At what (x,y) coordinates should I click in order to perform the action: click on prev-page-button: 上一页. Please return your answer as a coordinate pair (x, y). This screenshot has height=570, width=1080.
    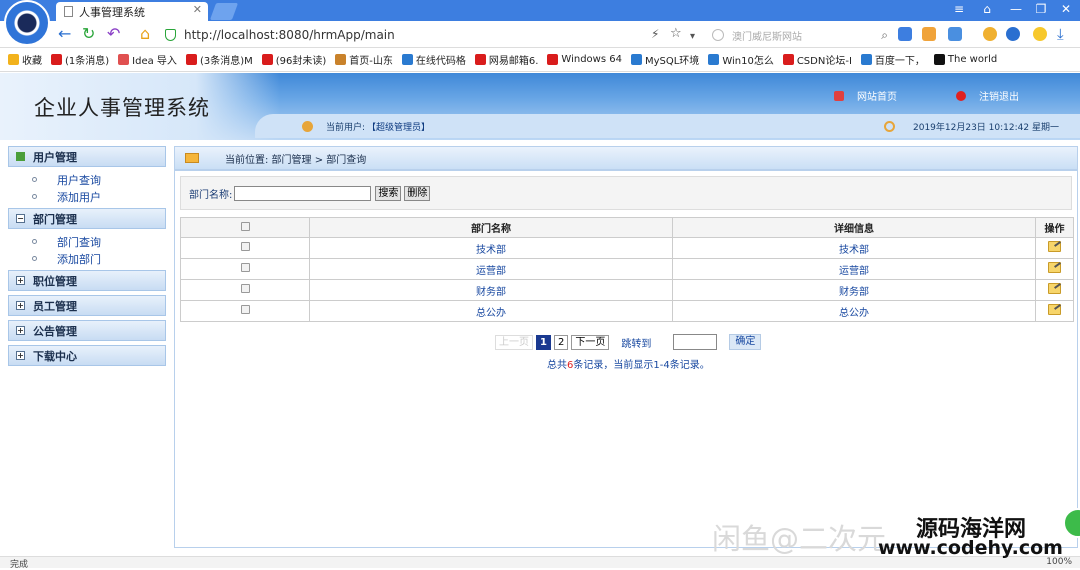
    Looking at the image, I should click on (514, 342).